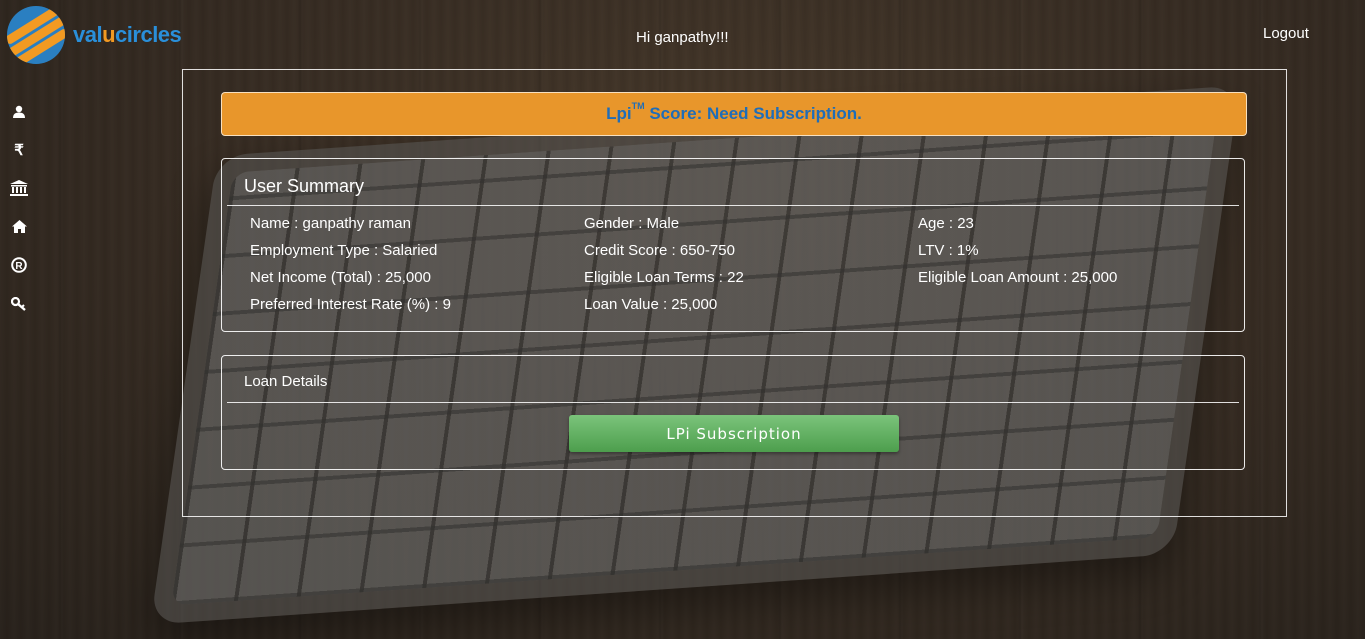 This screenshot has width=1365, height=639. I want to click on lpi-subscription-button: LPi Subscription, so click(734, 433).